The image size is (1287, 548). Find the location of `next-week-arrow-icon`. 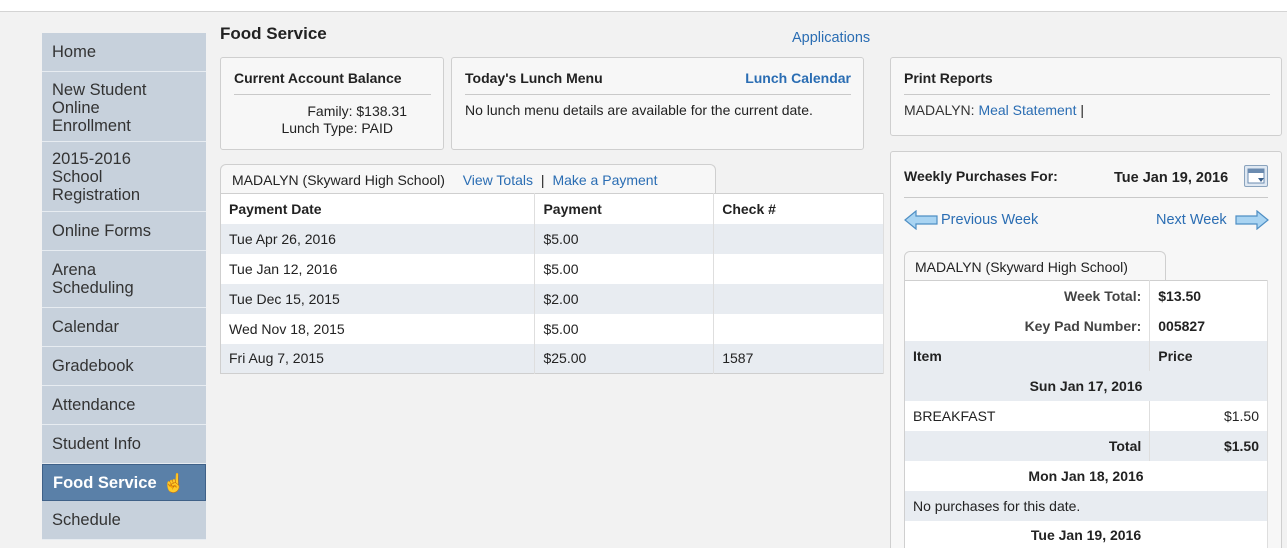

next-week-arrow-icon is located at coordinates (1252, 220).